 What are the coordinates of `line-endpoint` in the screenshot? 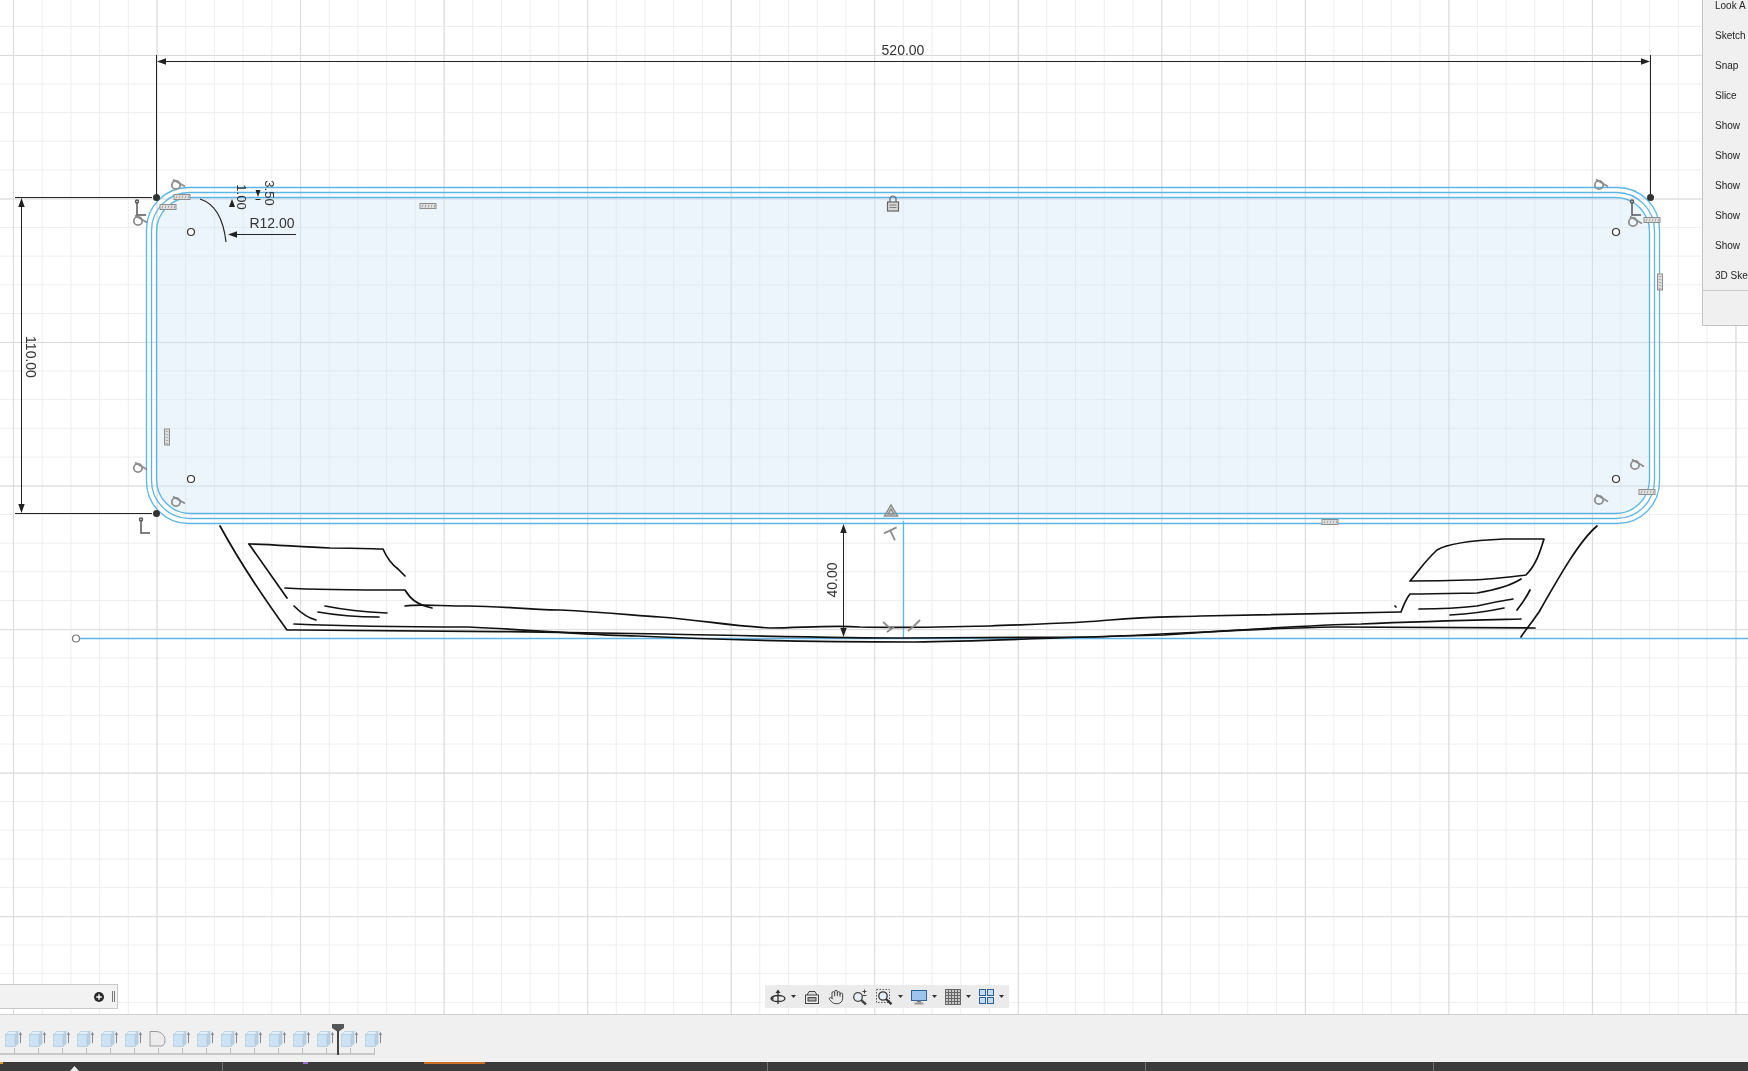 It's located at (76, 638).